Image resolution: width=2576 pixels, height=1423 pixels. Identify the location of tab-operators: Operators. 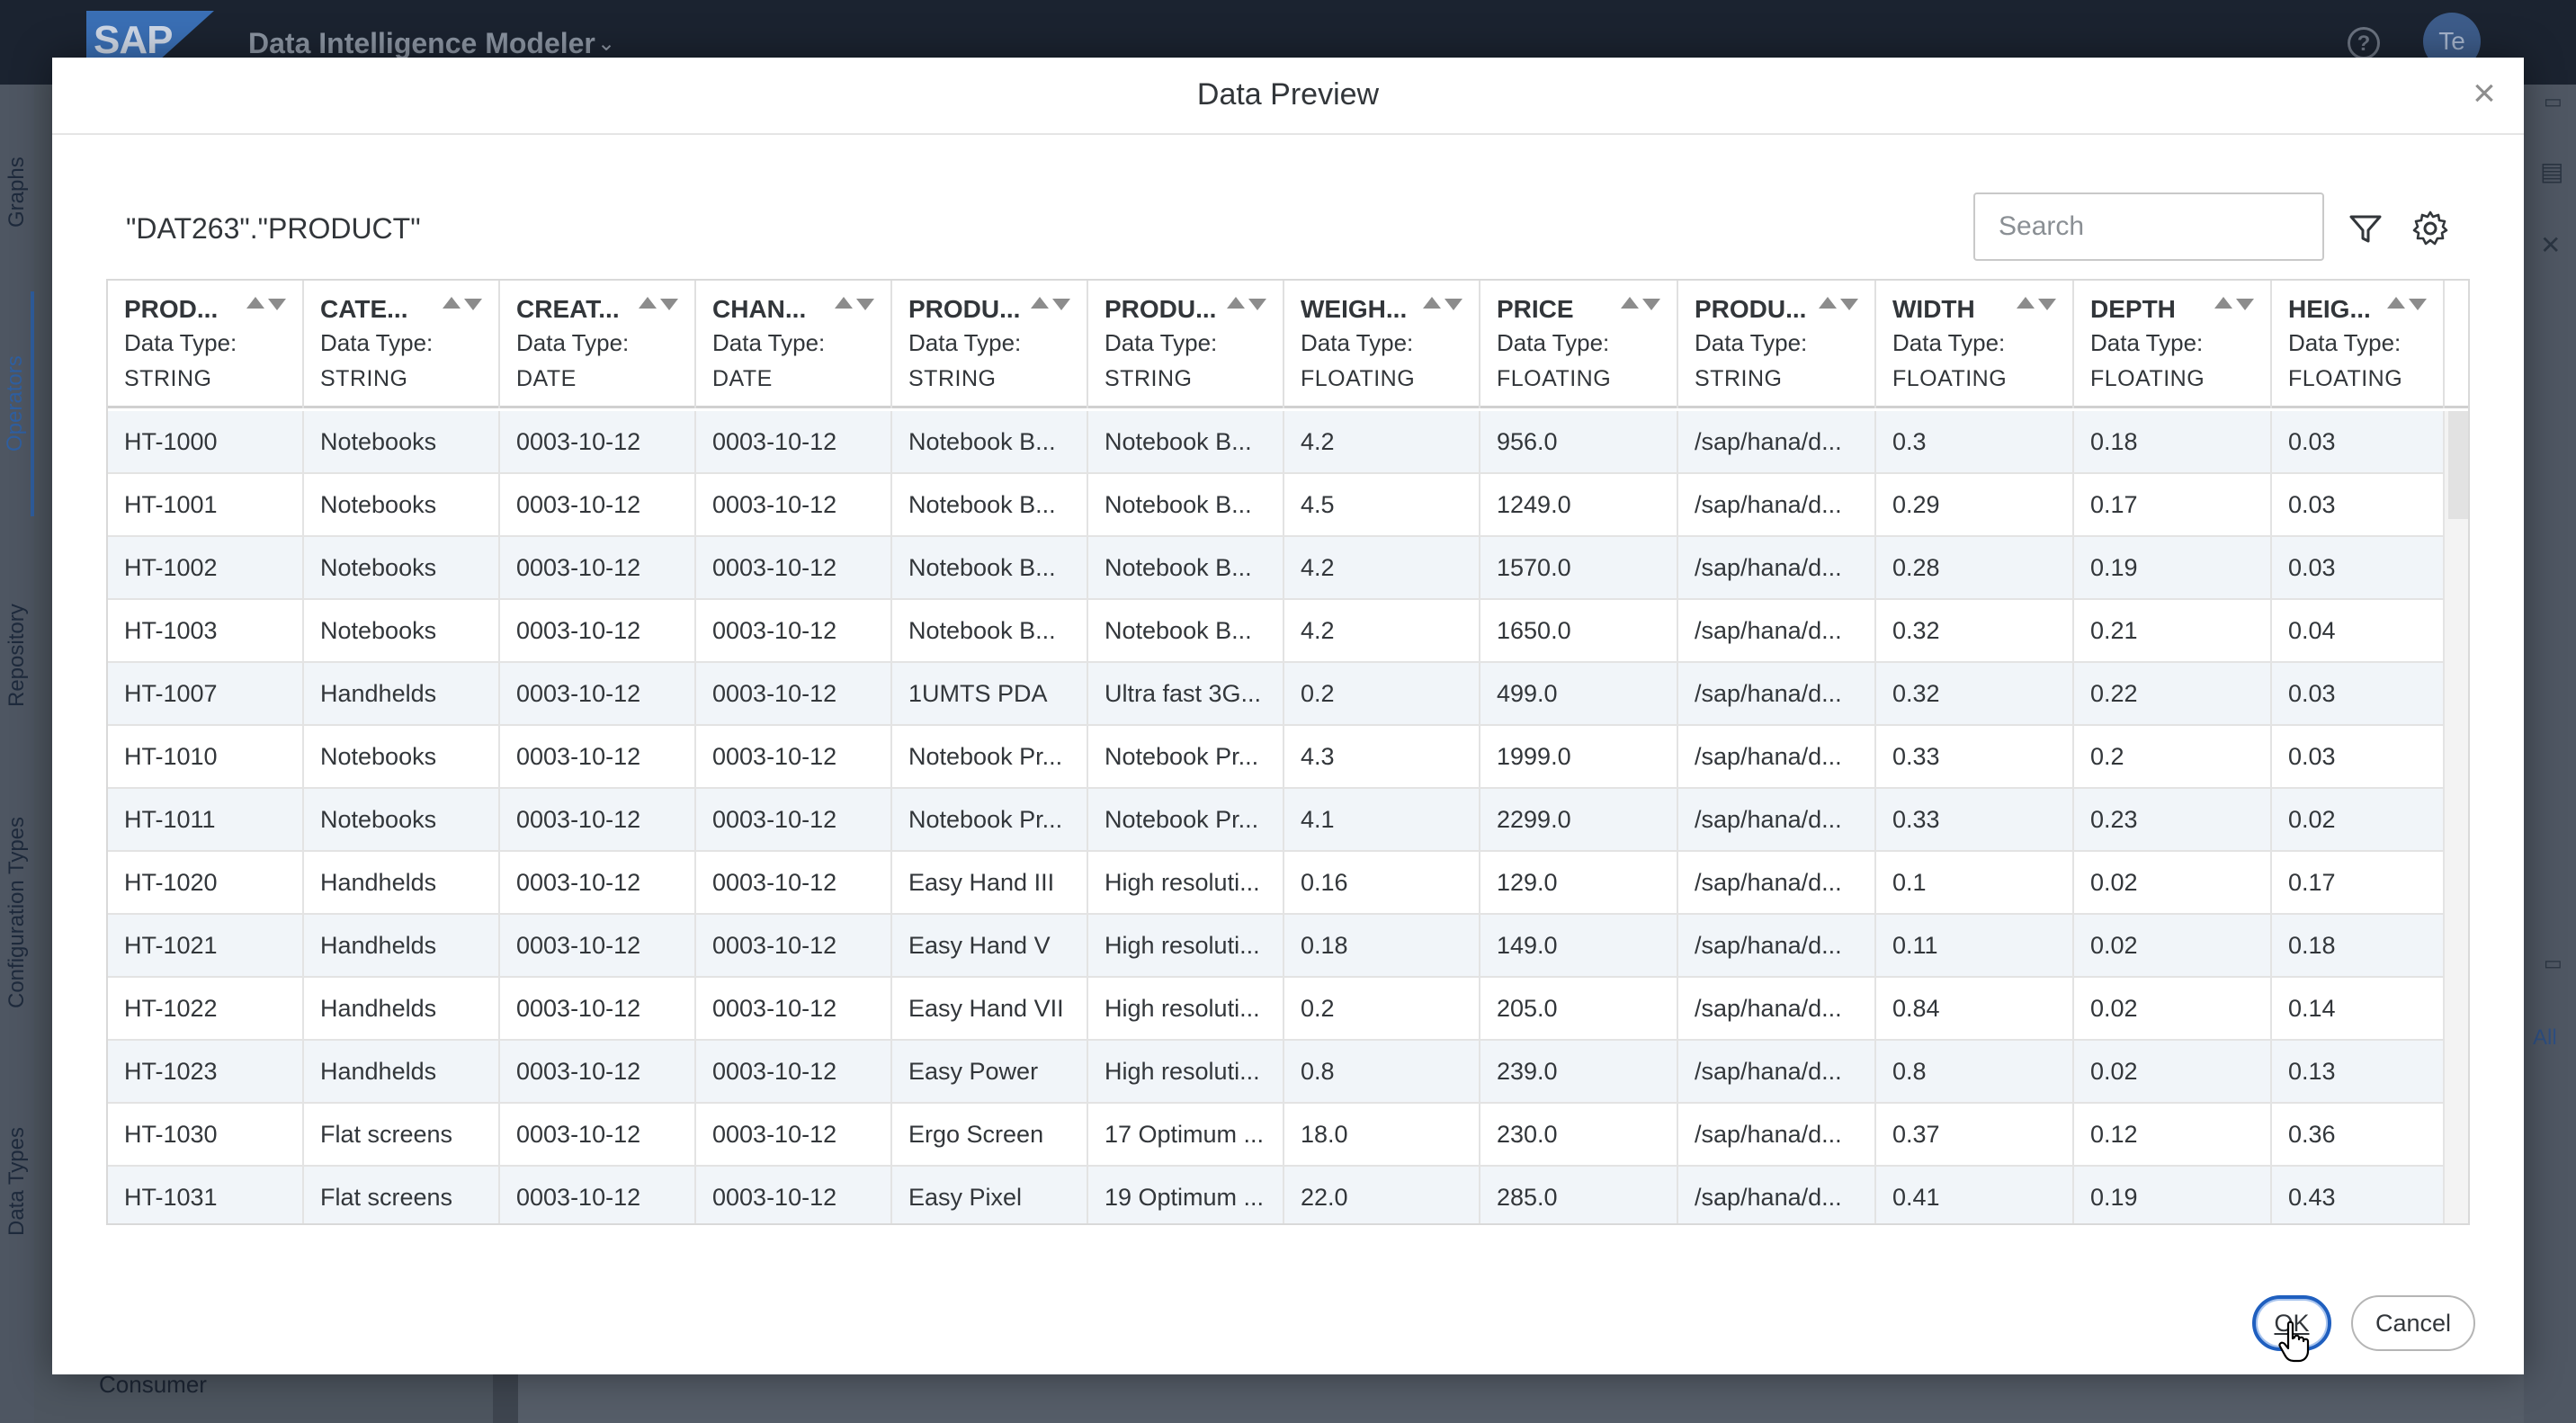
(17, 403).